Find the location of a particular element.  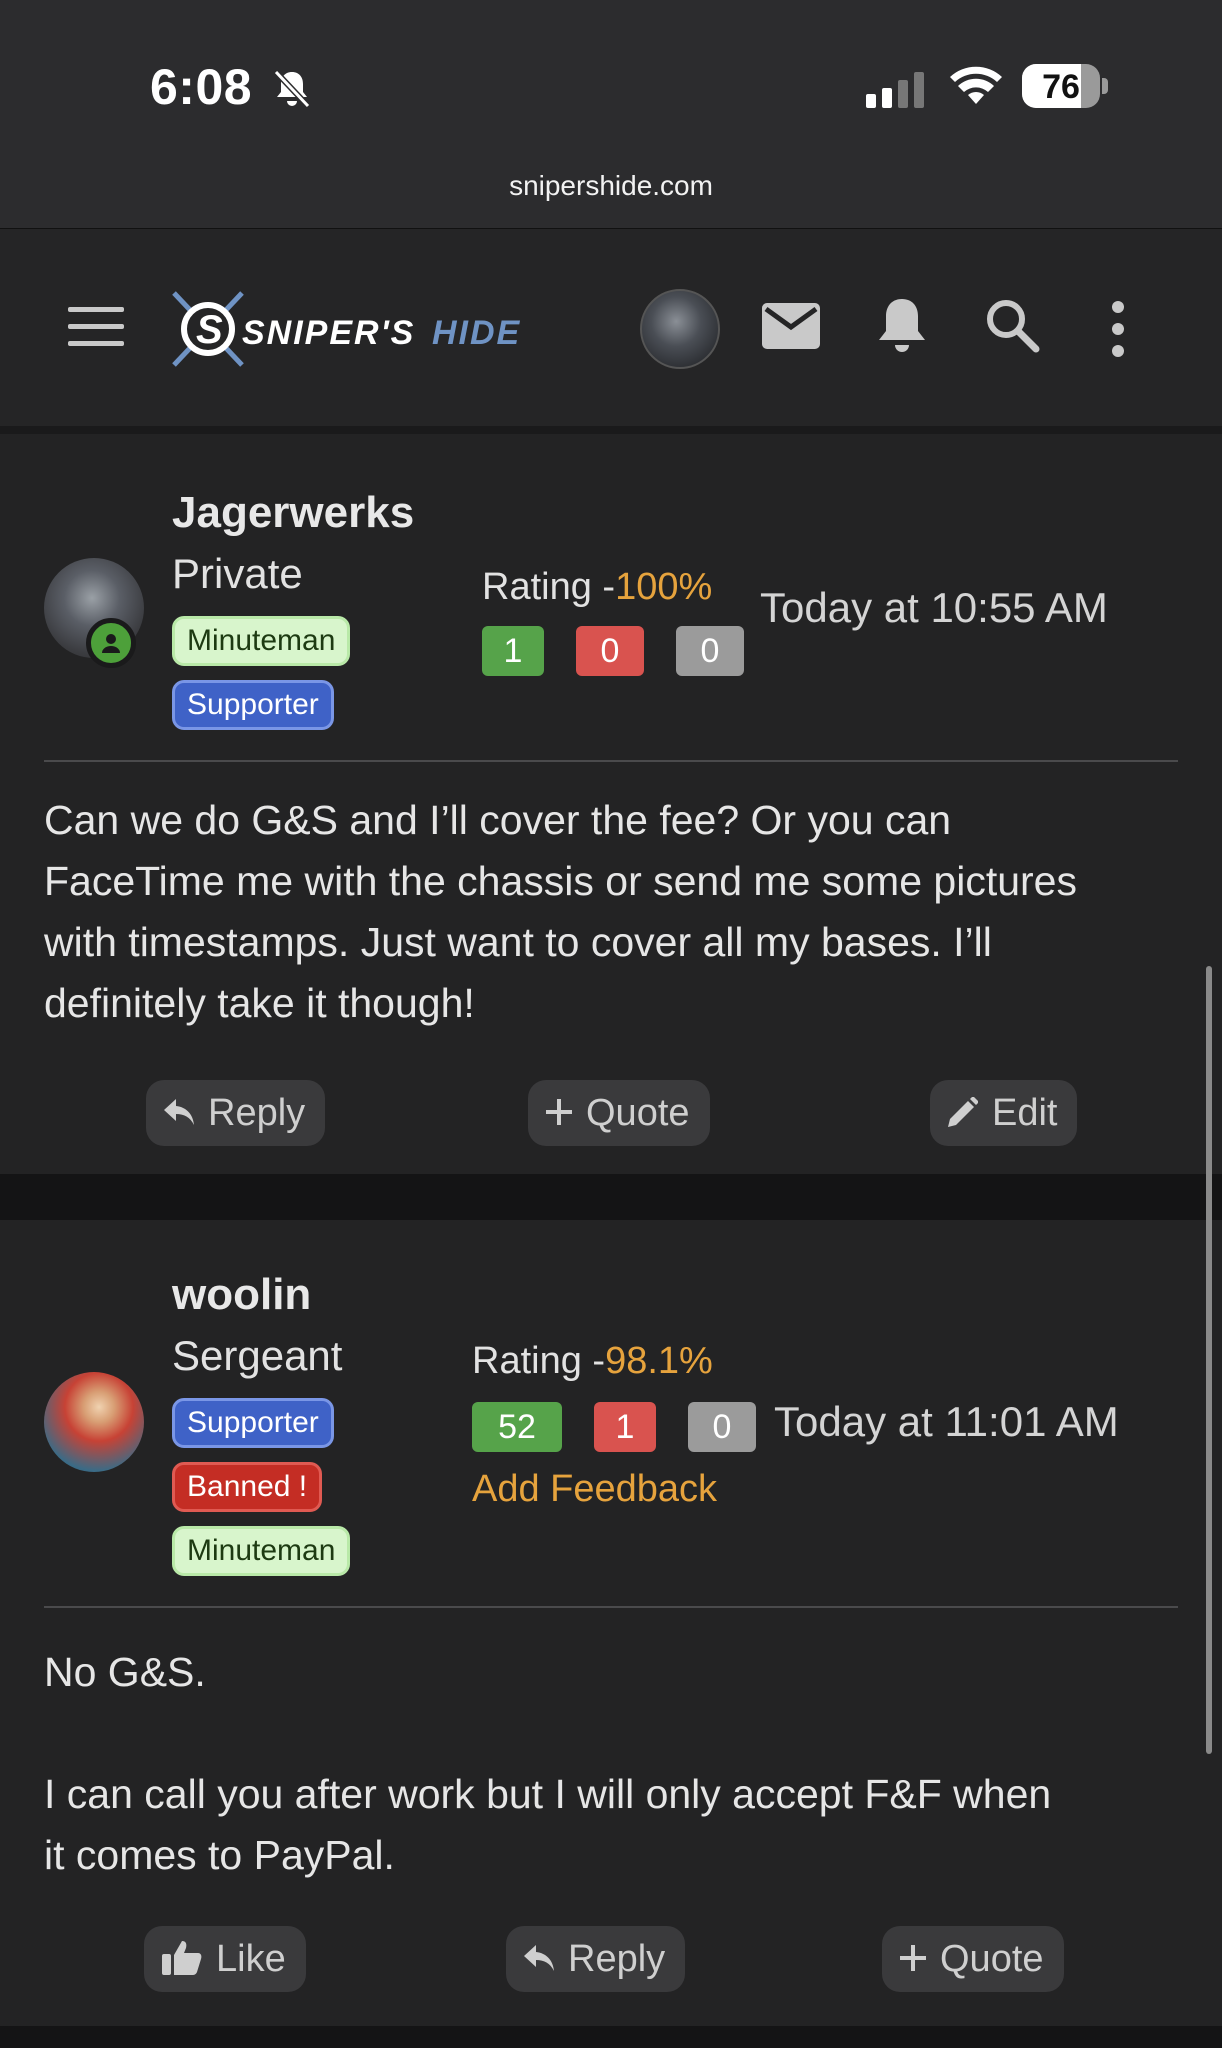

edit-button: Edit is located at coordinates (1004, 1113).